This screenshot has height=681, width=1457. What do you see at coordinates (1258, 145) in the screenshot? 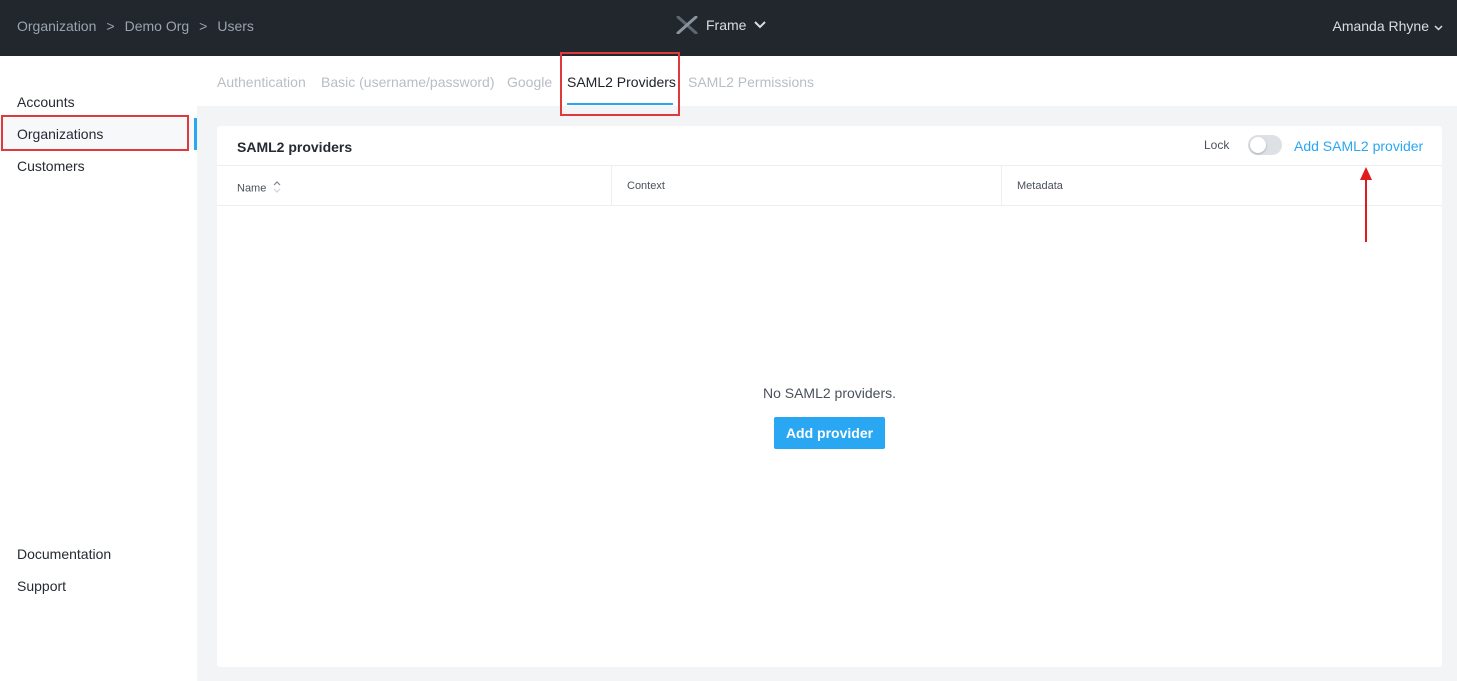
I see `toggle-knob` at bounding box center [1258, 145].